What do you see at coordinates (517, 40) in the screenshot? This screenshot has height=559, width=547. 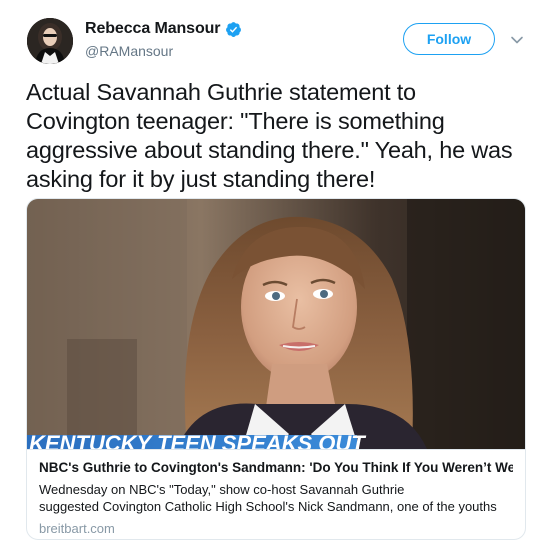 I see `chevron-down-icon` at bounding box center [517, 40].